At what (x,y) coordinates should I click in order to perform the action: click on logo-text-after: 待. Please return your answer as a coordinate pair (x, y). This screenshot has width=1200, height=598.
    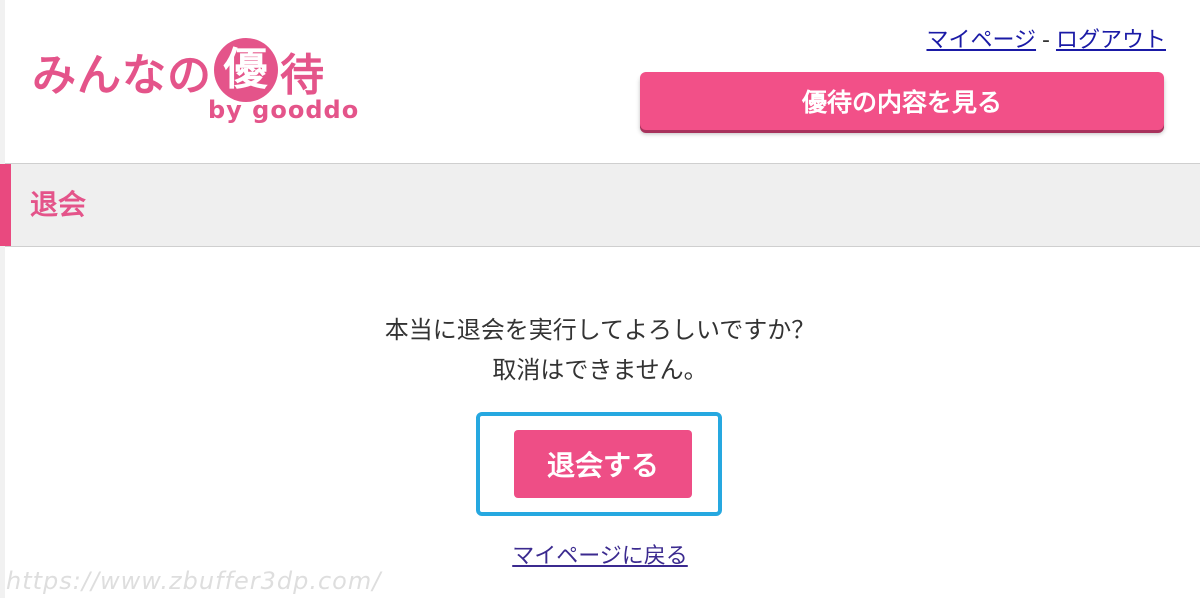
    Looking at the image, I should click on (302, 75).